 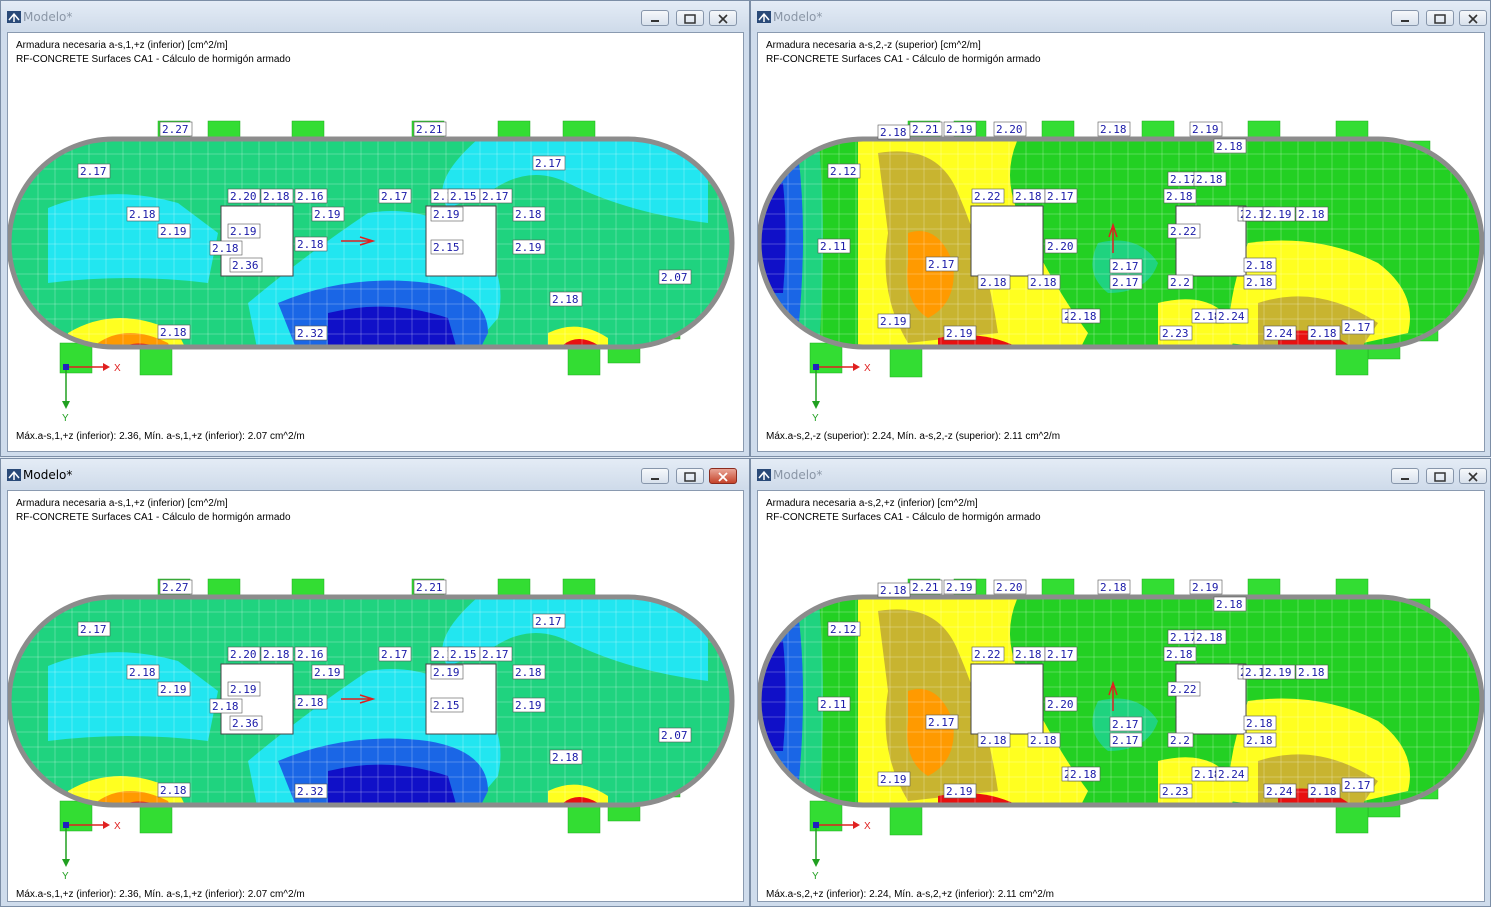 I want to click on window-title: Modelo*, so click(x=48, y=17).